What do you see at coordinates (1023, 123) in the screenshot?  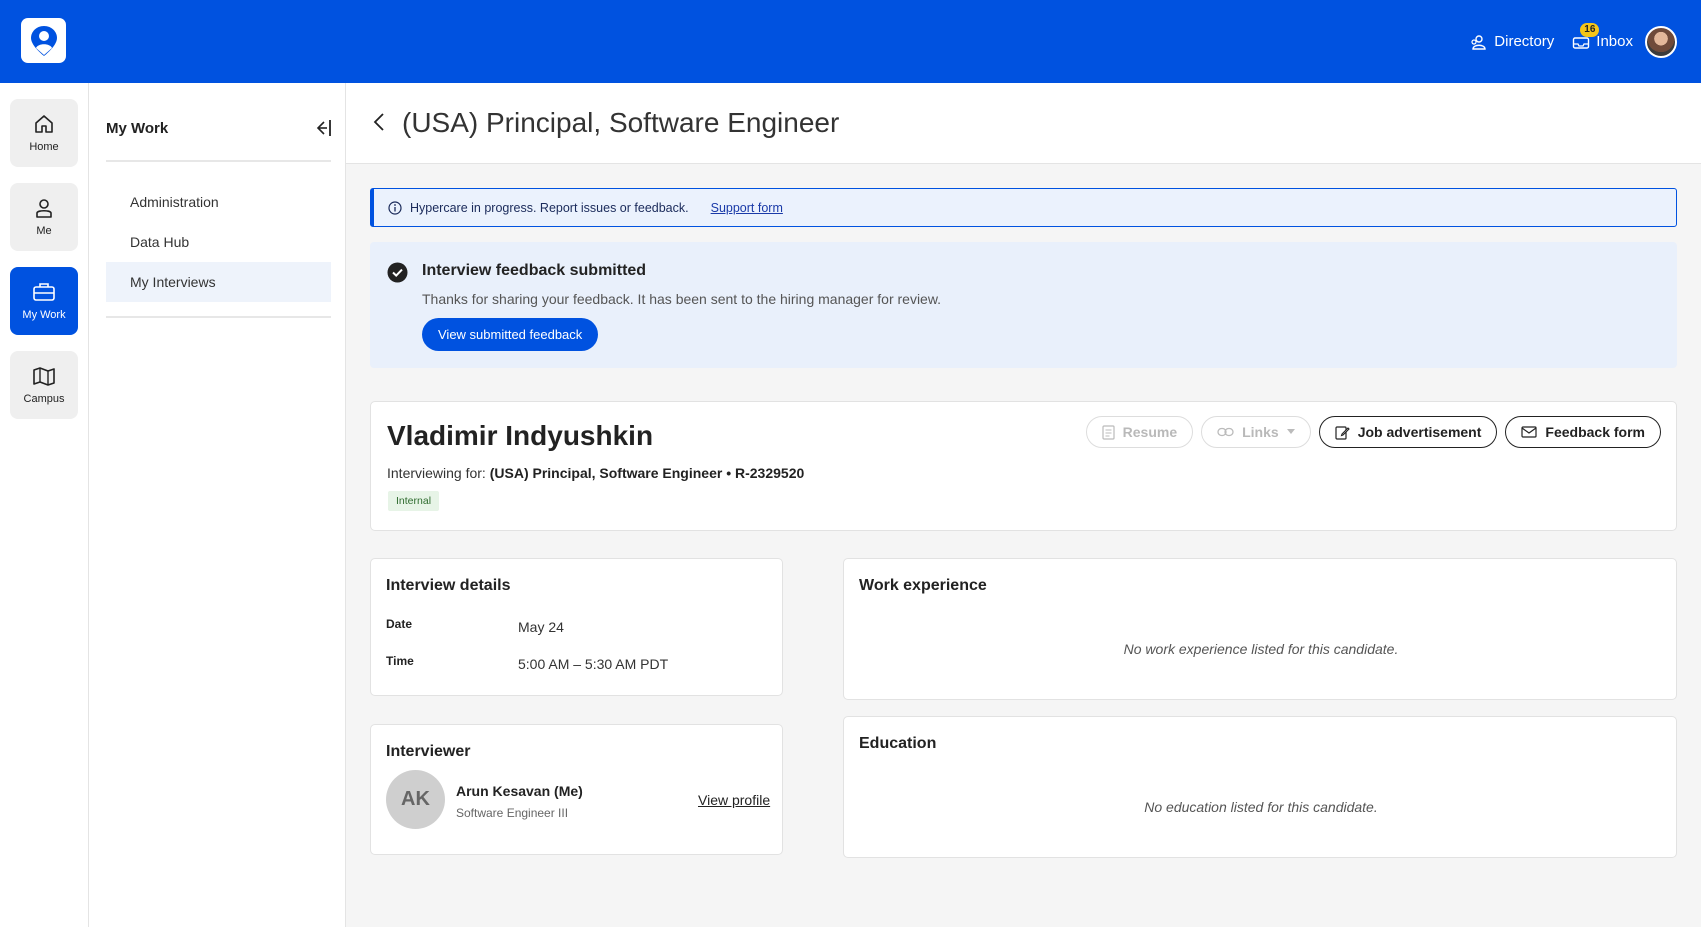 I see `page-header: (USA) Principal, Software Engineer` at bounding box center [1023, 123].